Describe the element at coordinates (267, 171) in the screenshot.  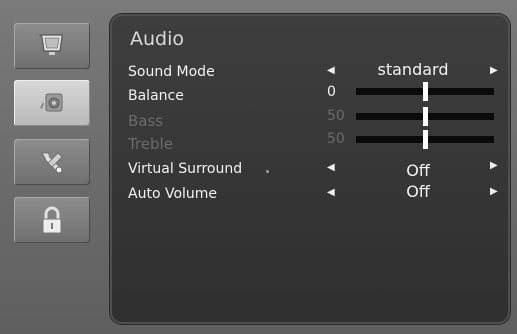
I see `separator-dot` at that location.